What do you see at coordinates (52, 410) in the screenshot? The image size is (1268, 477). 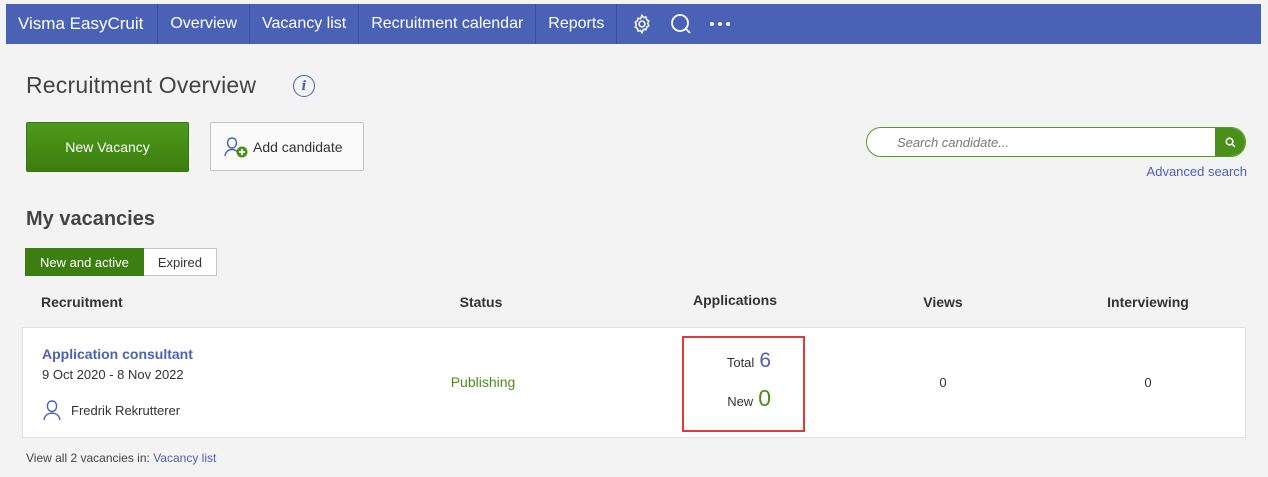 I see `user-icon` at bounding box center [52, 410].